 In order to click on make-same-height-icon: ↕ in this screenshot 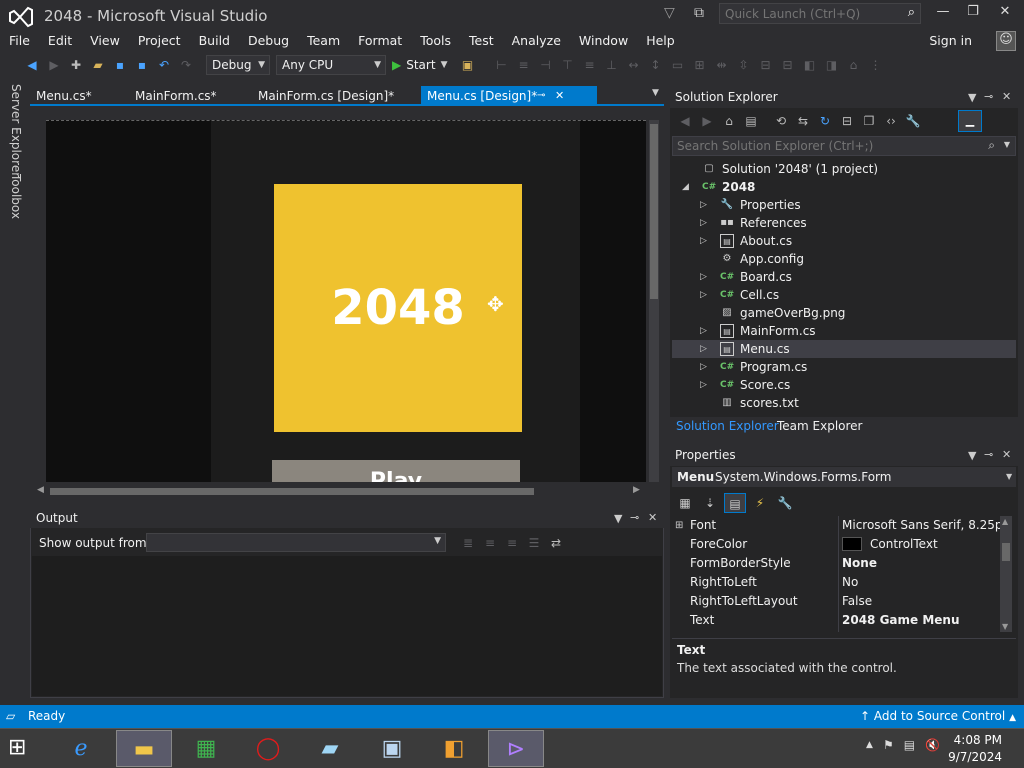, I will do `click(655, 65)`.